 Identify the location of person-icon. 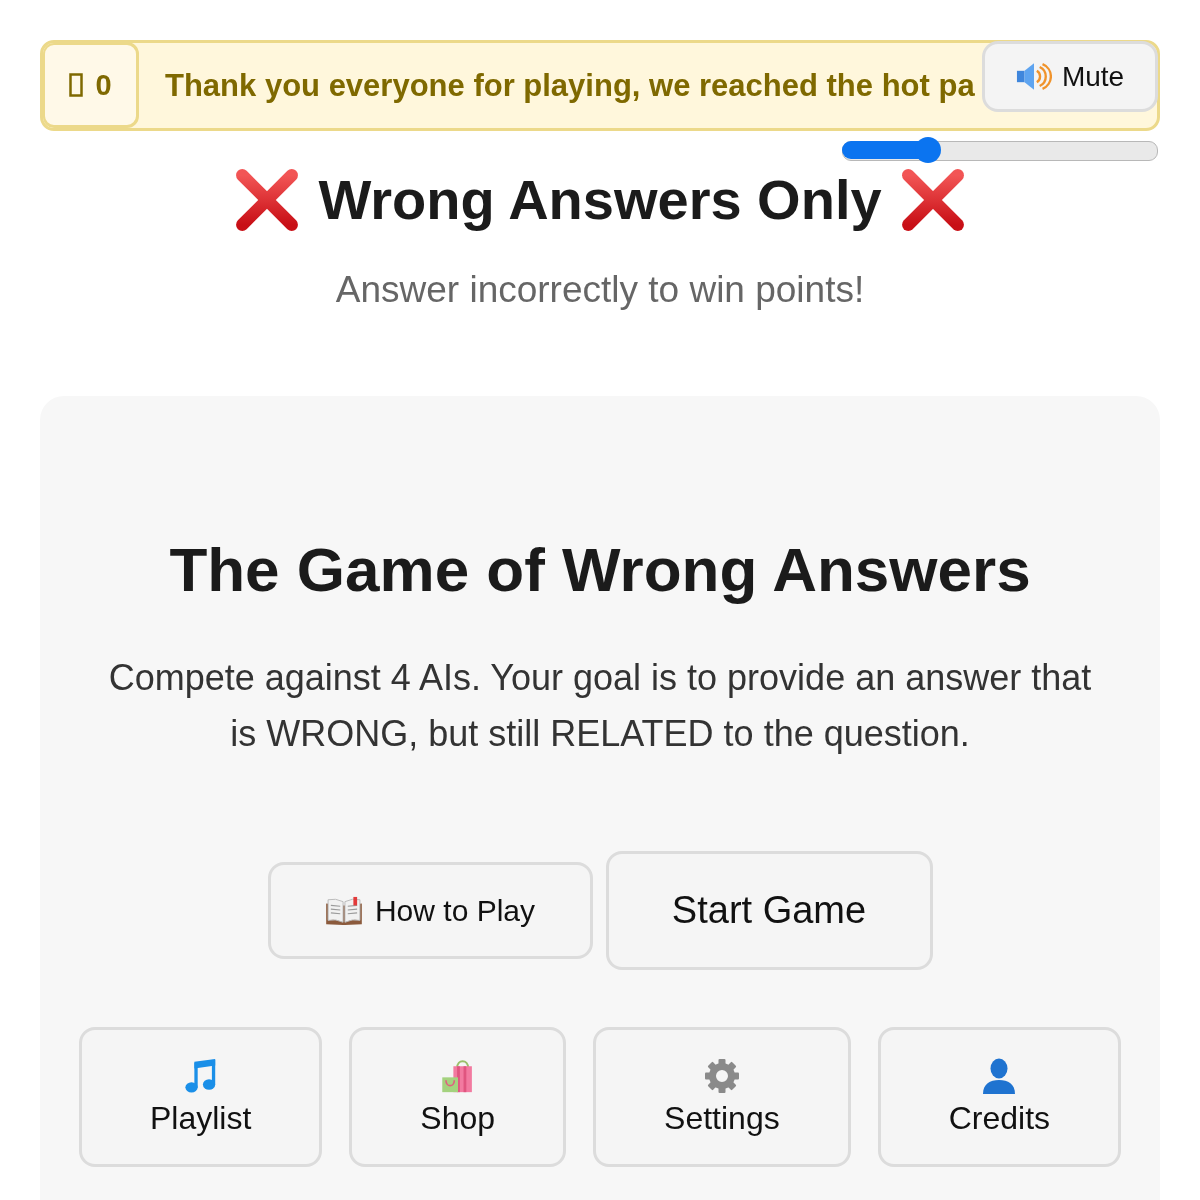
(999, 1075).